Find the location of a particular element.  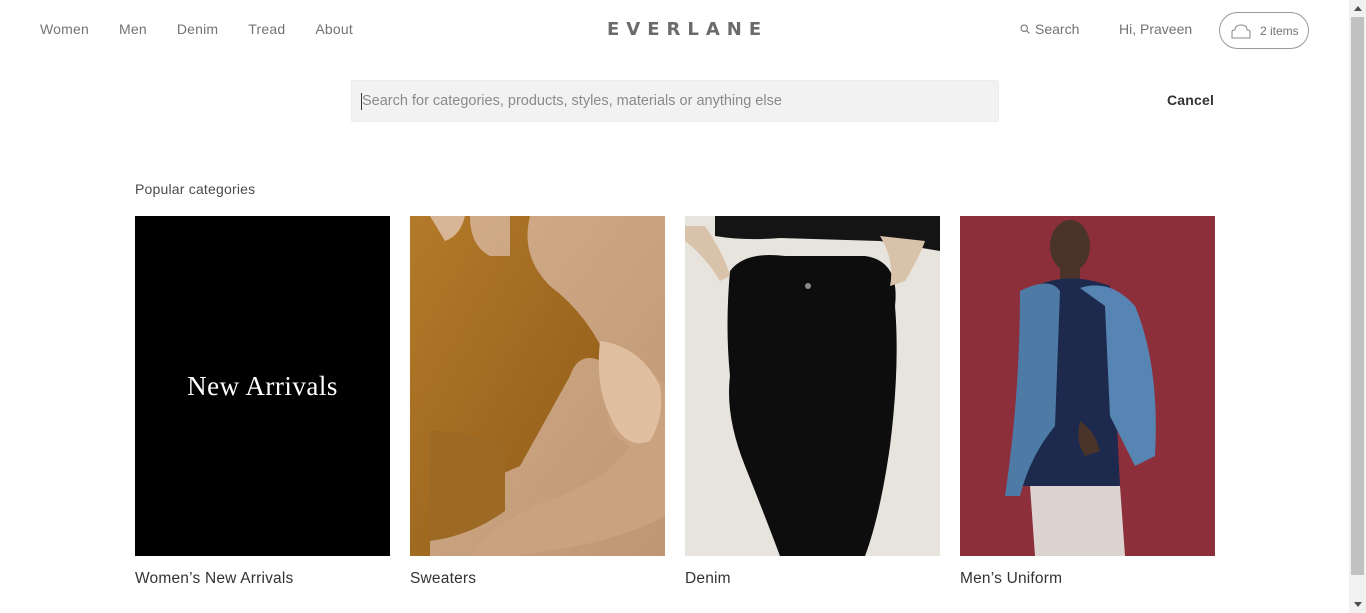

category-card-womens-new-arrivals: New Arrivals Women’s New Arrivals is located at coordinates (262, 401).